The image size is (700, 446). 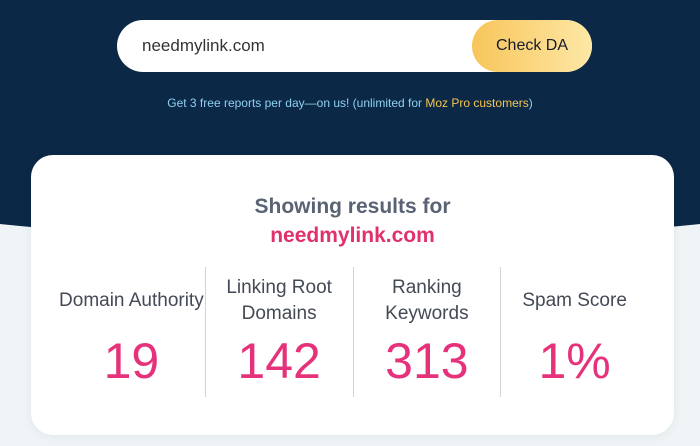 What do you see at coordinates (427, 300) in the screenshot?
I see `metric-label: Ranking Keywords` at bounding box center [427, 300].